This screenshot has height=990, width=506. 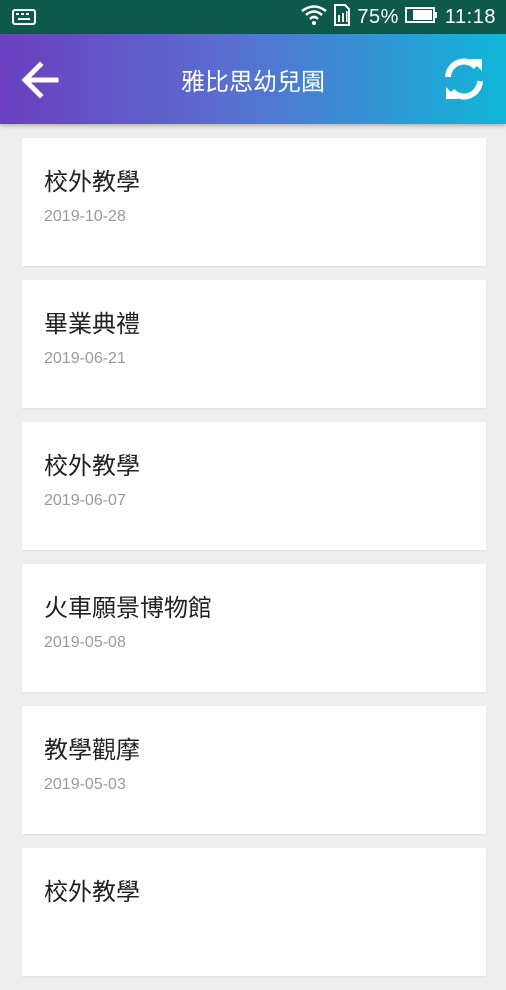 I want to click on sim-icon, so click(x=342, y=17).